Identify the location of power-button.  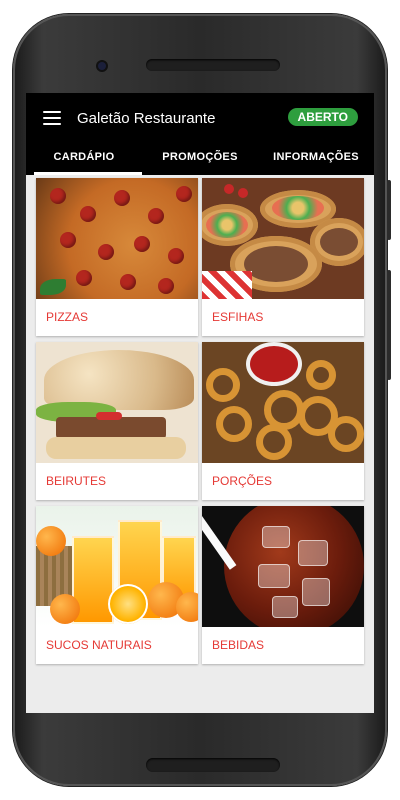
(389, 210).